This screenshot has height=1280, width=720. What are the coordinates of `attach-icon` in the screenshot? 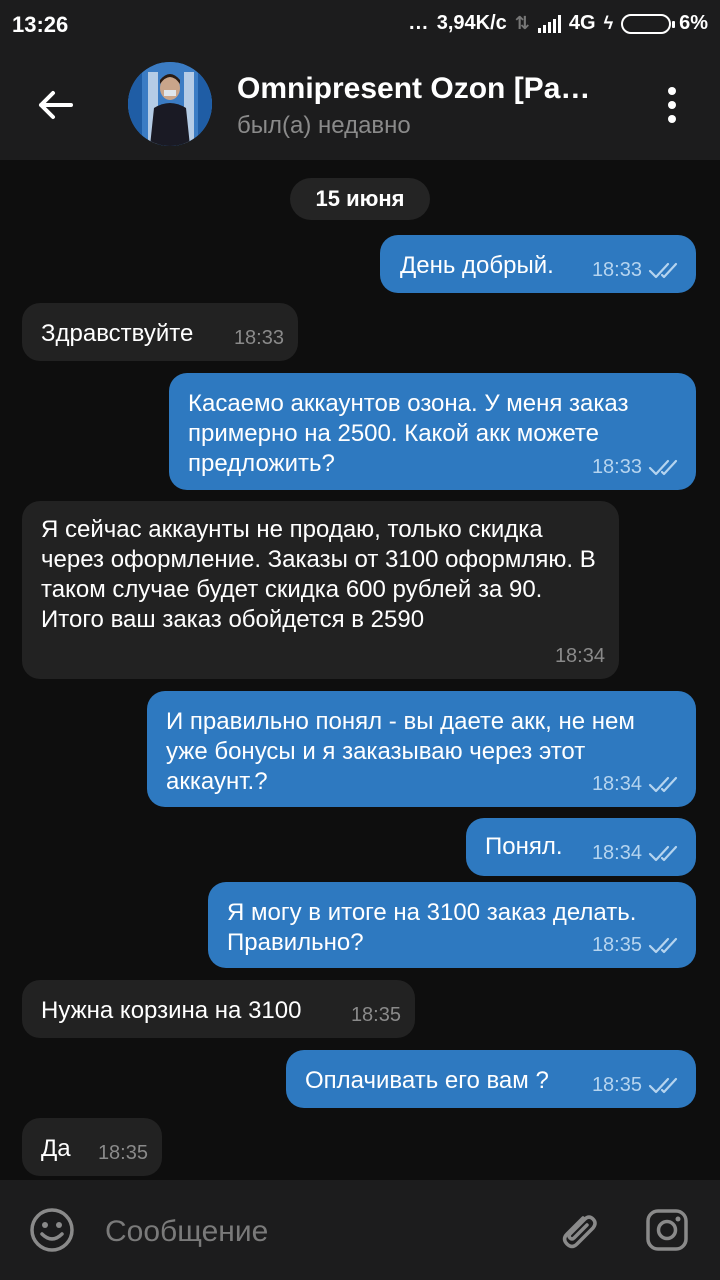 It's located at (579, 1232).